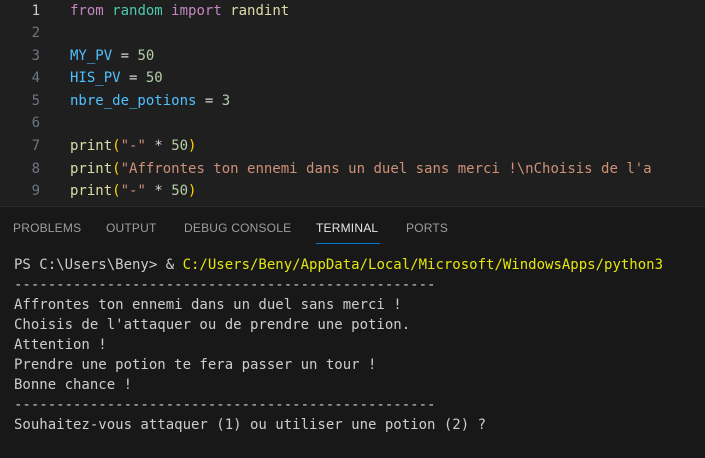  What do you see at coordinates (131, 228) in the screenshot?
I see `tab-output: OUTPUT` at bounding box center [131, 228].